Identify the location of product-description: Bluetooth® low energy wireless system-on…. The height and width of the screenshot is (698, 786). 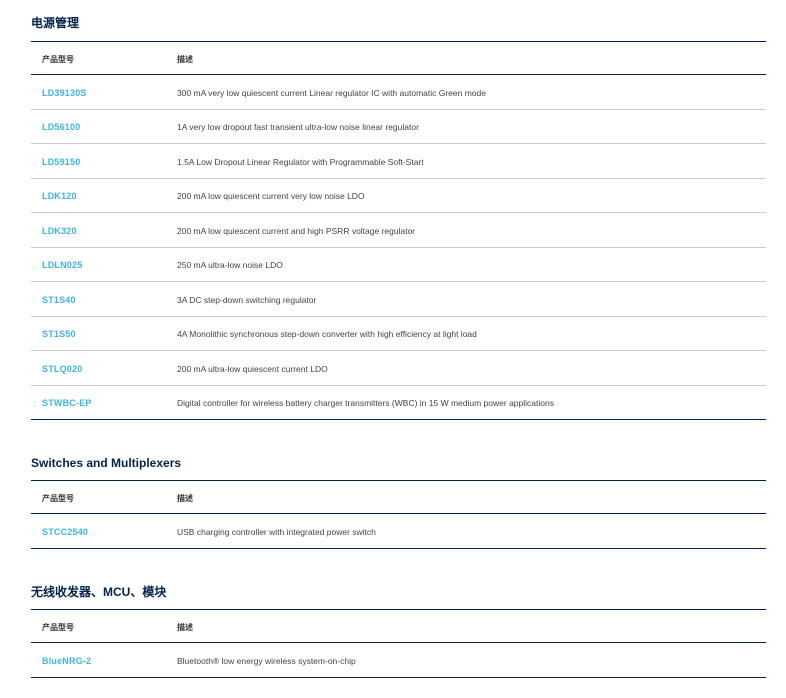
(266, 660).